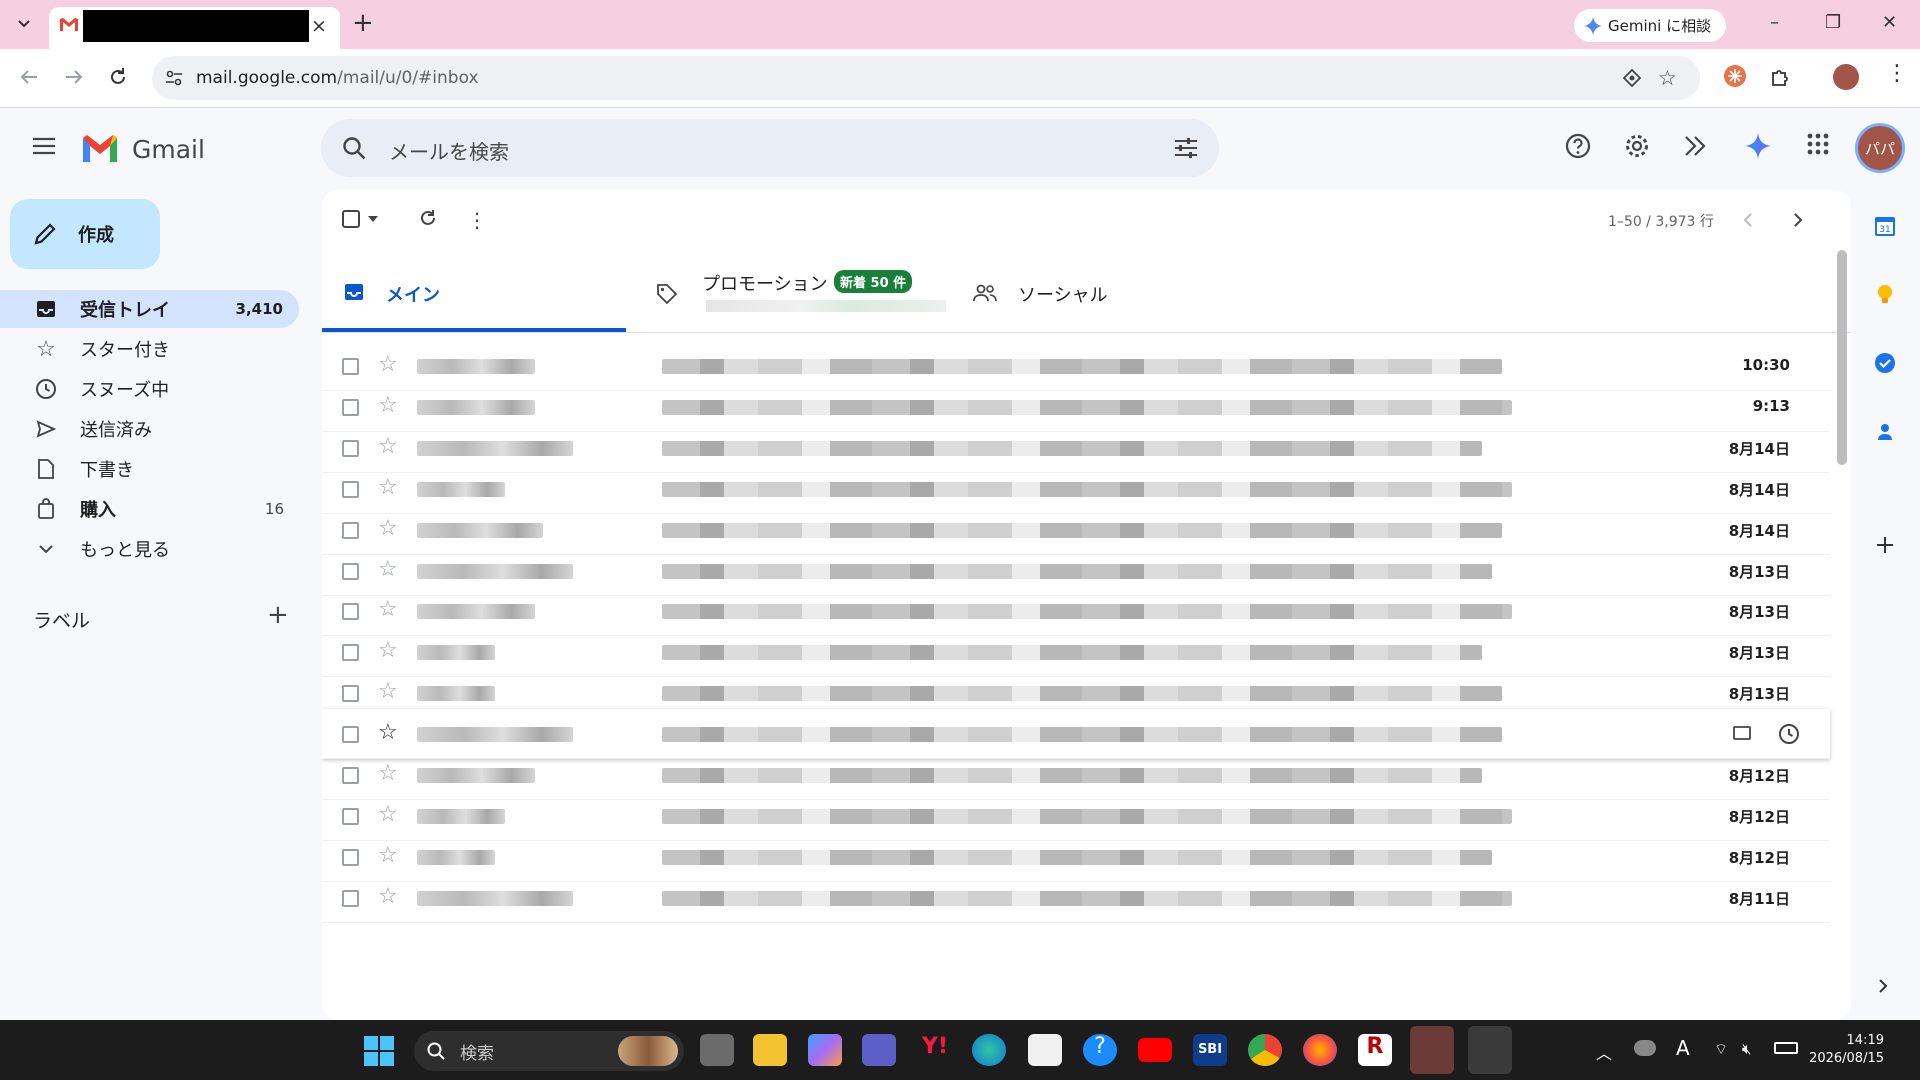 This screenshot has width=1920, height=1080. I want to click on search-options-icon, so click(1186, 148).